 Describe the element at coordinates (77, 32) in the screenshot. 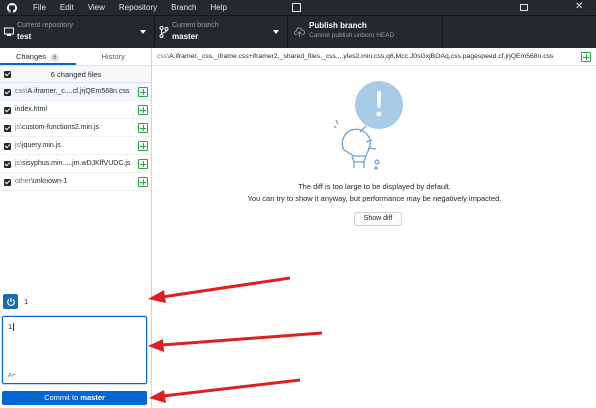

I see `current-repository-button: Current repository test` at that location.